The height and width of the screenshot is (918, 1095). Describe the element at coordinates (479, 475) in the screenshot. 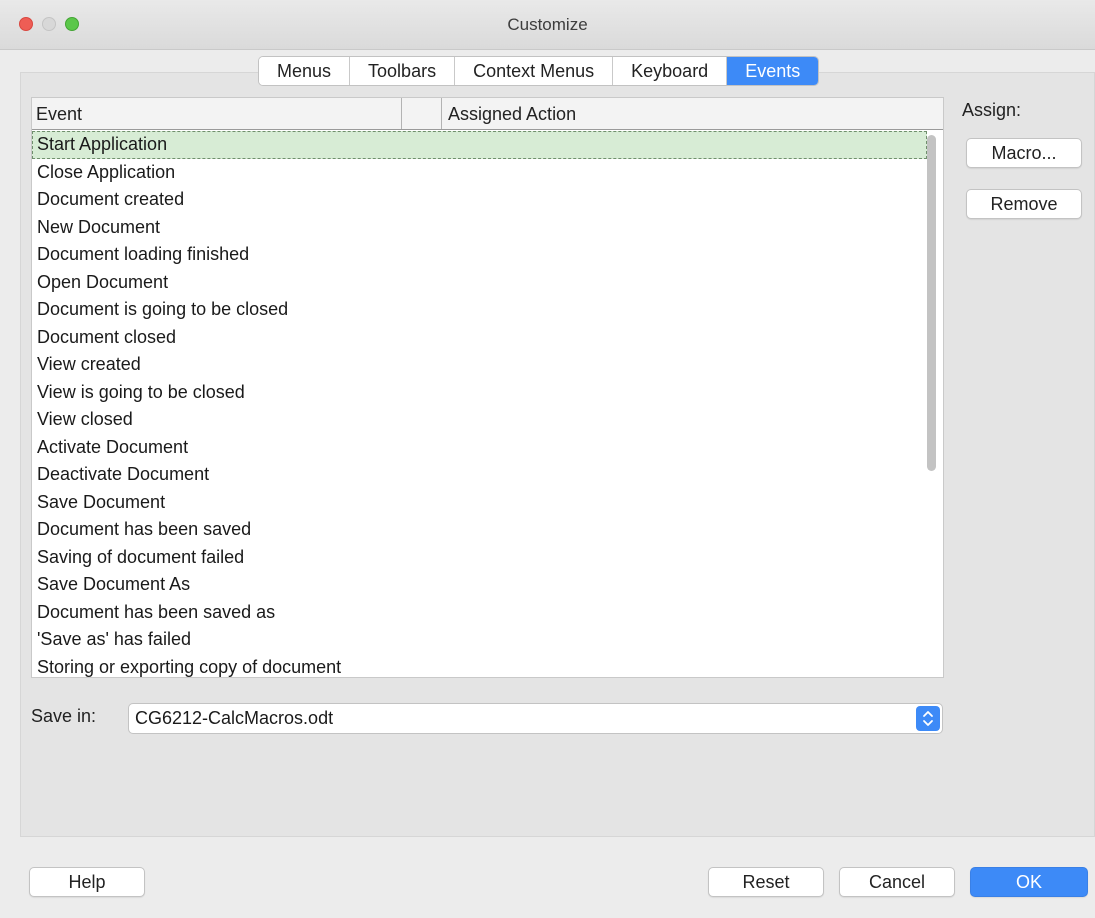

I see `list-item: Deactivate Document` at that location.